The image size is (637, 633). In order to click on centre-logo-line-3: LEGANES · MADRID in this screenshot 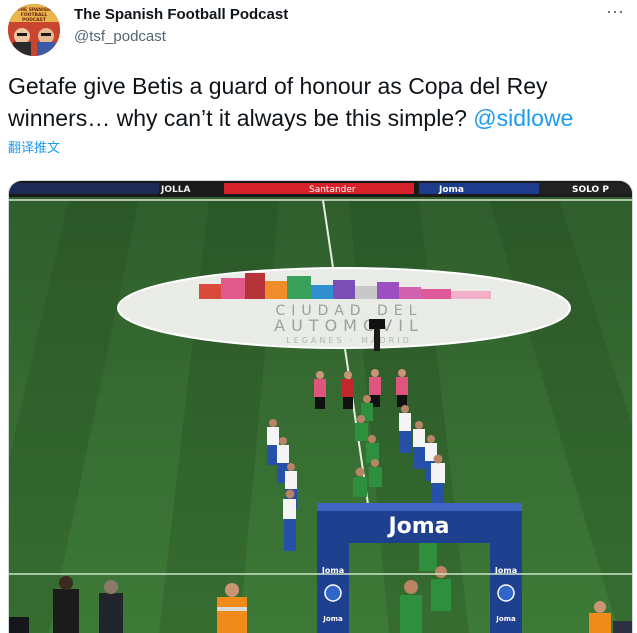, I will do `click(349, 340)`.